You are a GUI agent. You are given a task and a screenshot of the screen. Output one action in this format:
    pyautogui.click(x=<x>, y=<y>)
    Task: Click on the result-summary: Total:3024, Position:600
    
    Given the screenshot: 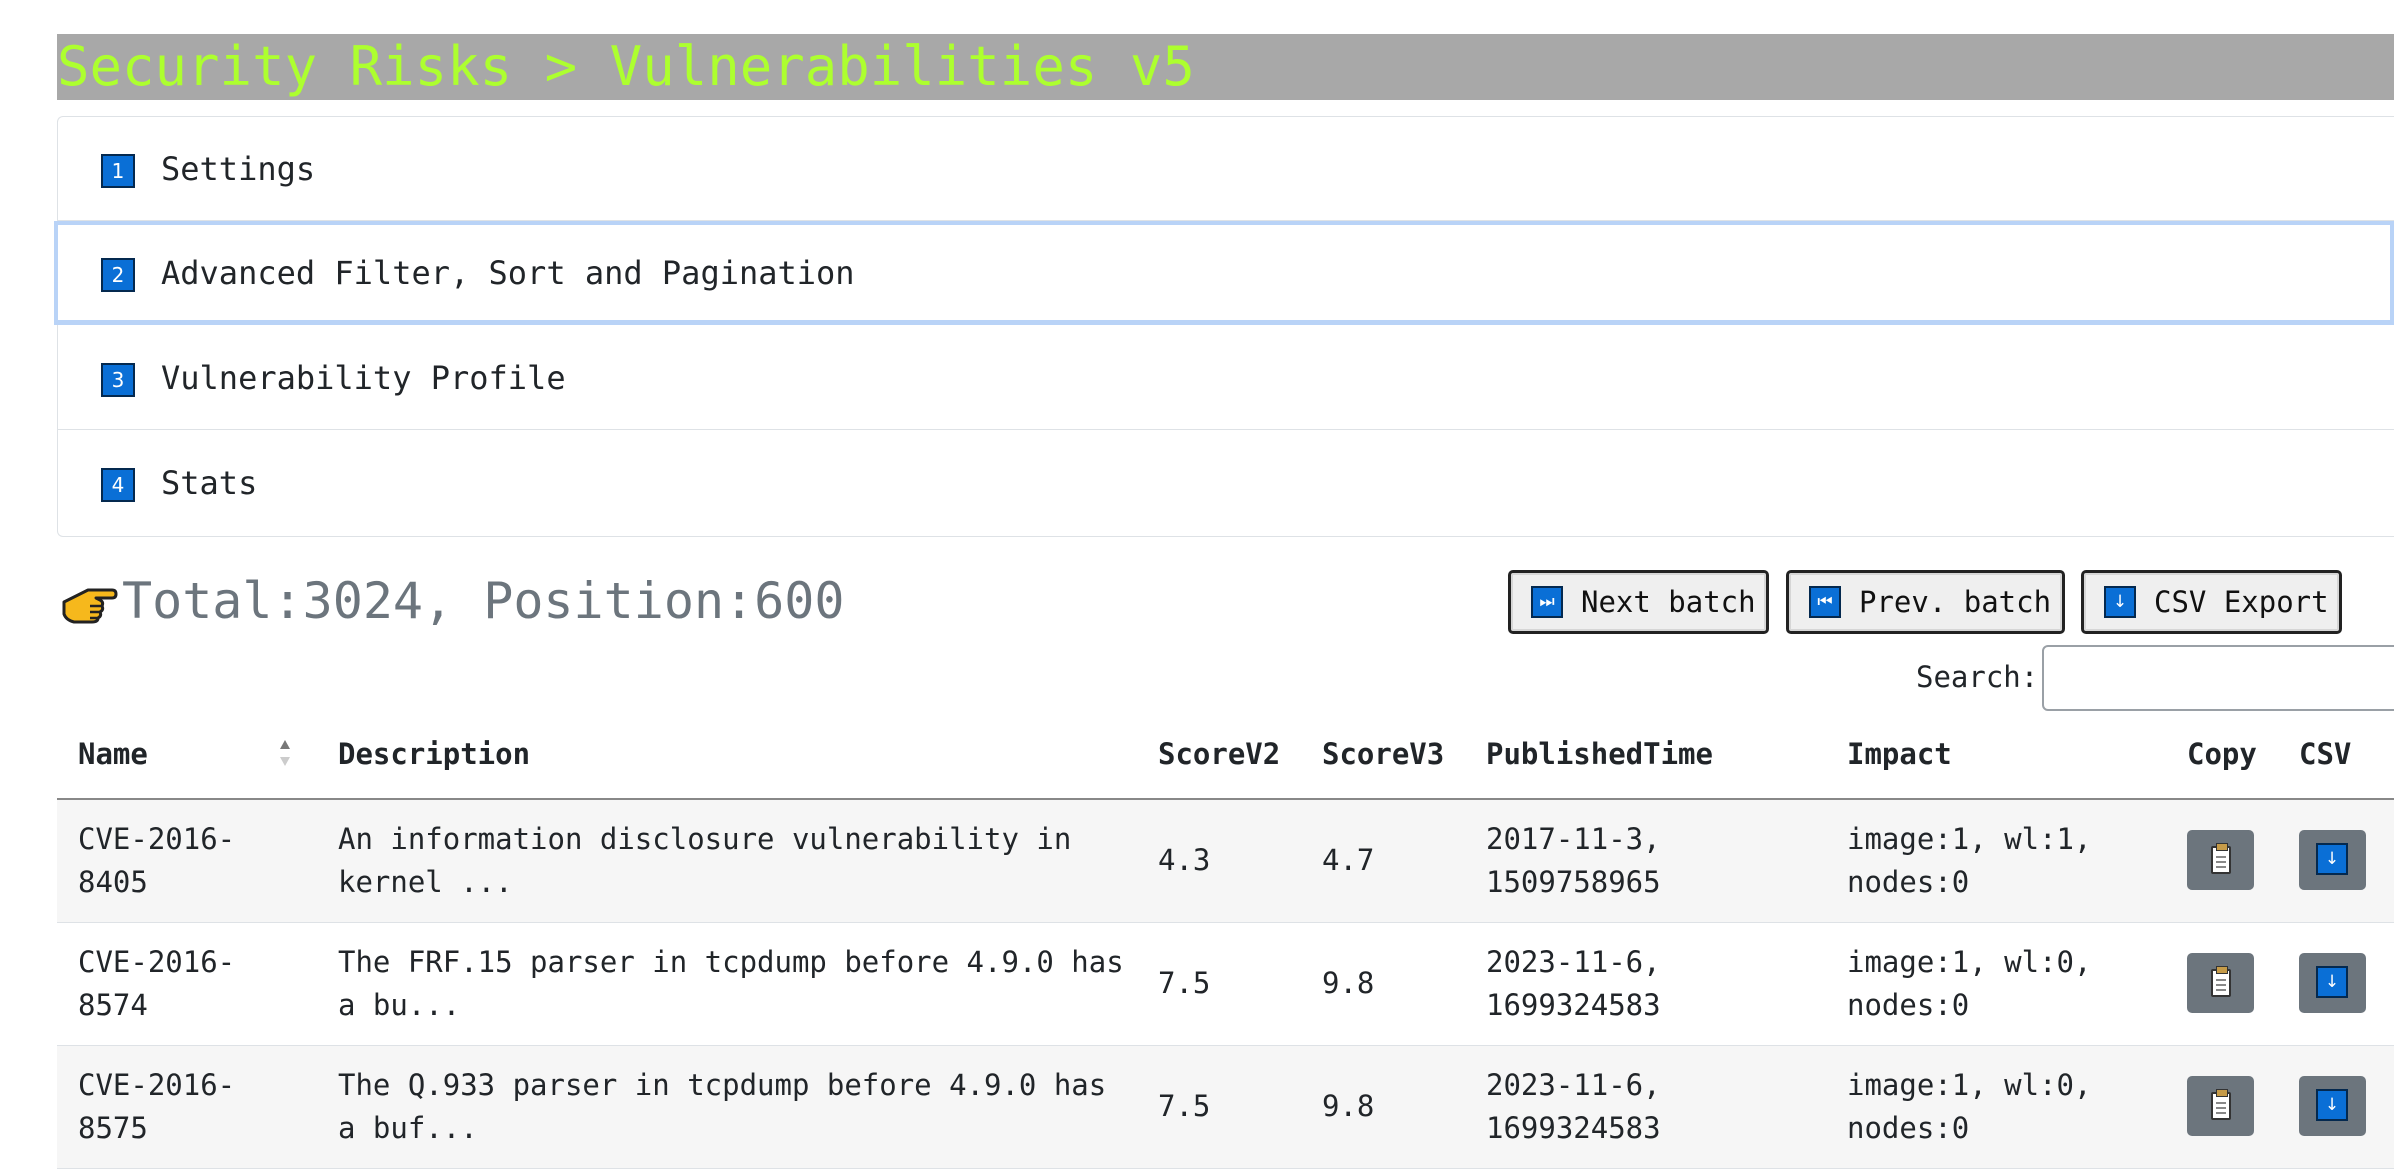 What is the action you would take?
    pyautogui.click(x=452, y=601)
    